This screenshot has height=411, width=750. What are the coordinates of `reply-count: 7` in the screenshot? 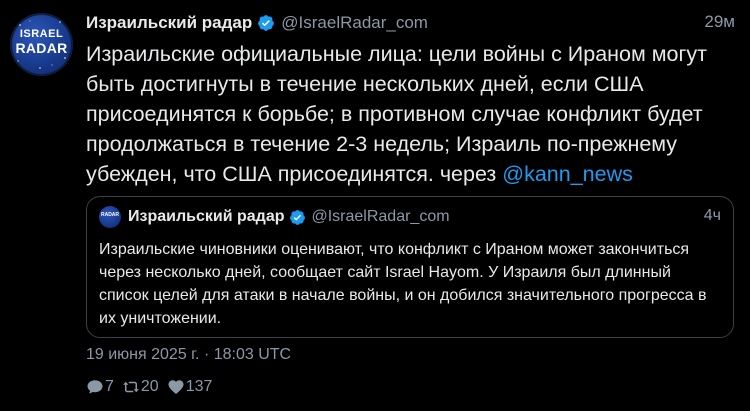 It's located at (109, 386).